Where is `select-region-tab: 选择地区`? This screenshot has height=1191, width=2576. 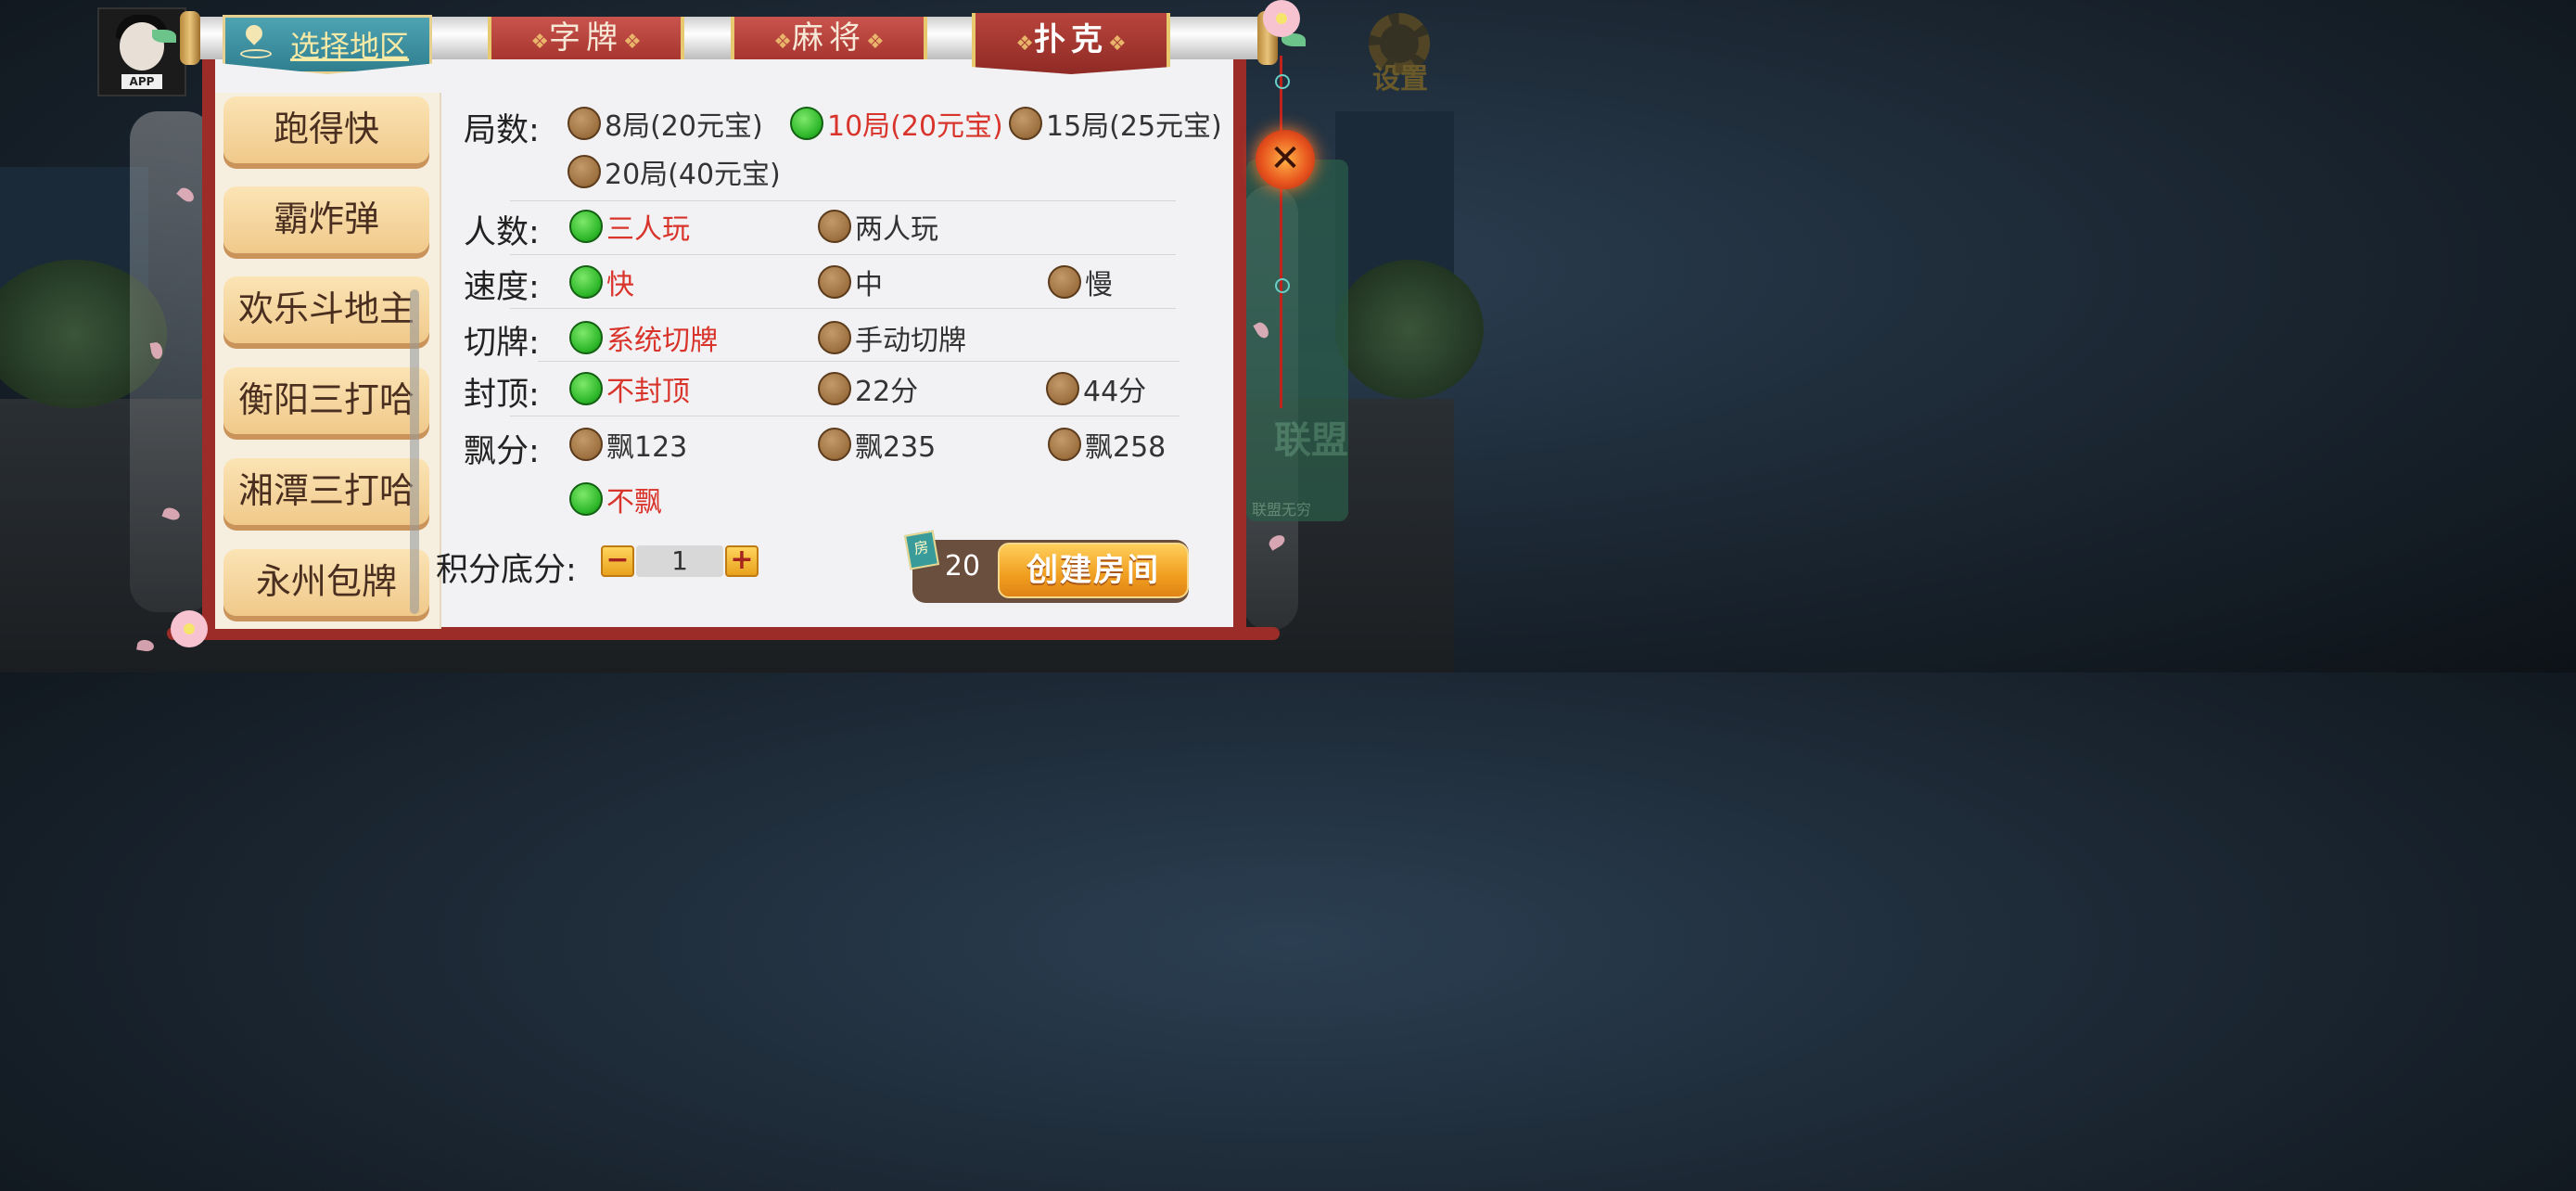 select-region-tab: 选择地区 is located at coordinates (328, 44).